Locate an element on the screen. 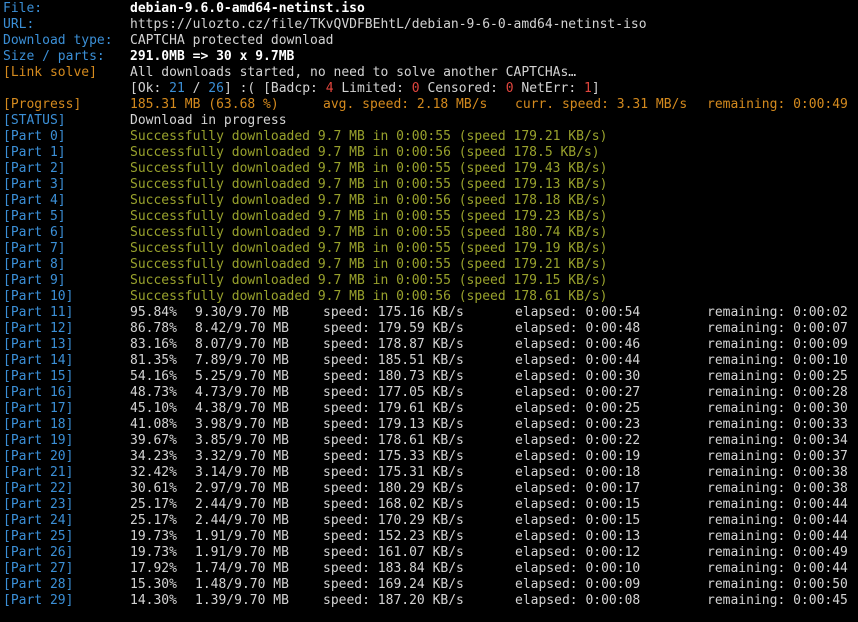  part-speed: speed: 177.05 KB/s is located at coordinates (393, 392).